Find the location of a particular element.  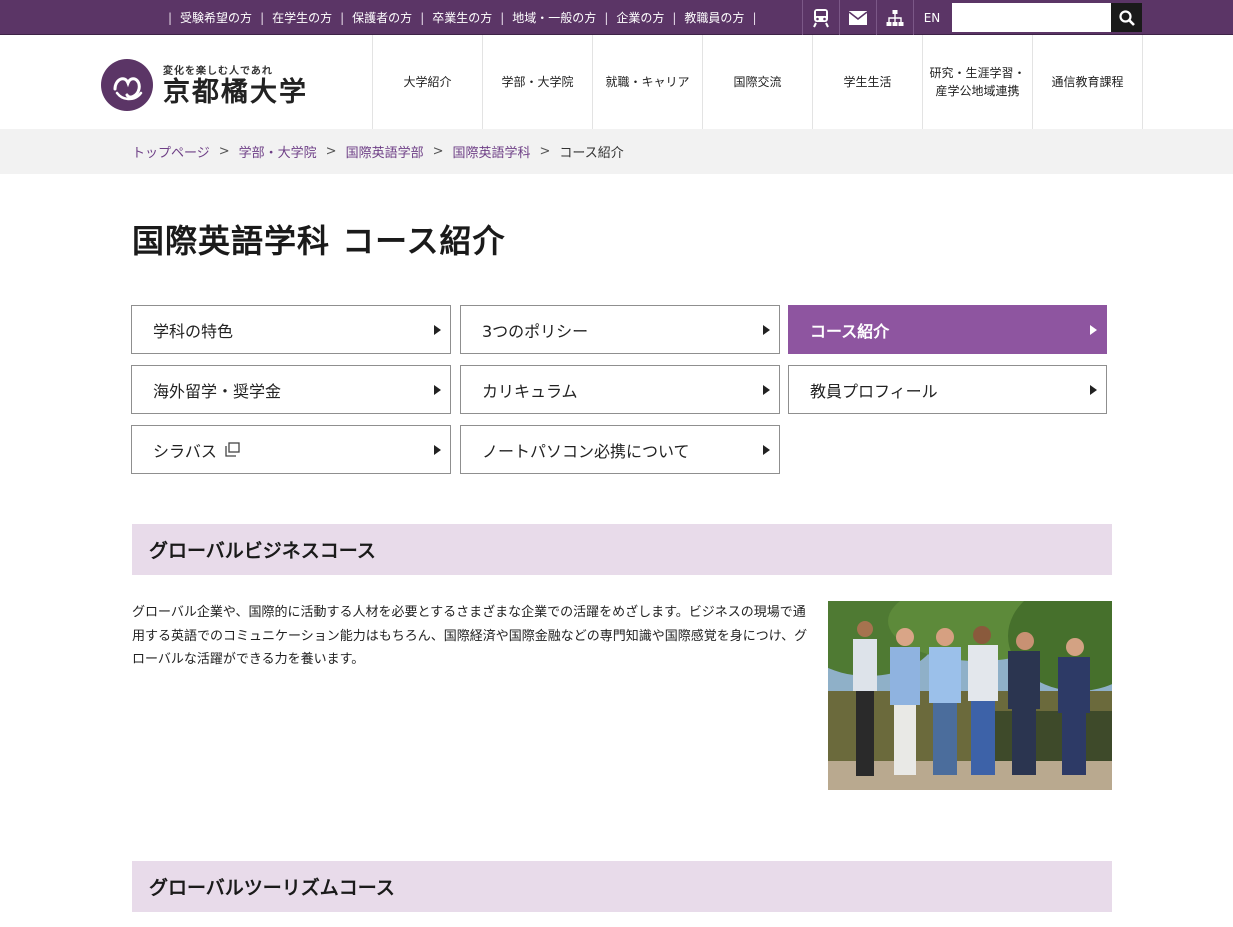

link-companies: 企業の方 is located at coordinates (640, 17).